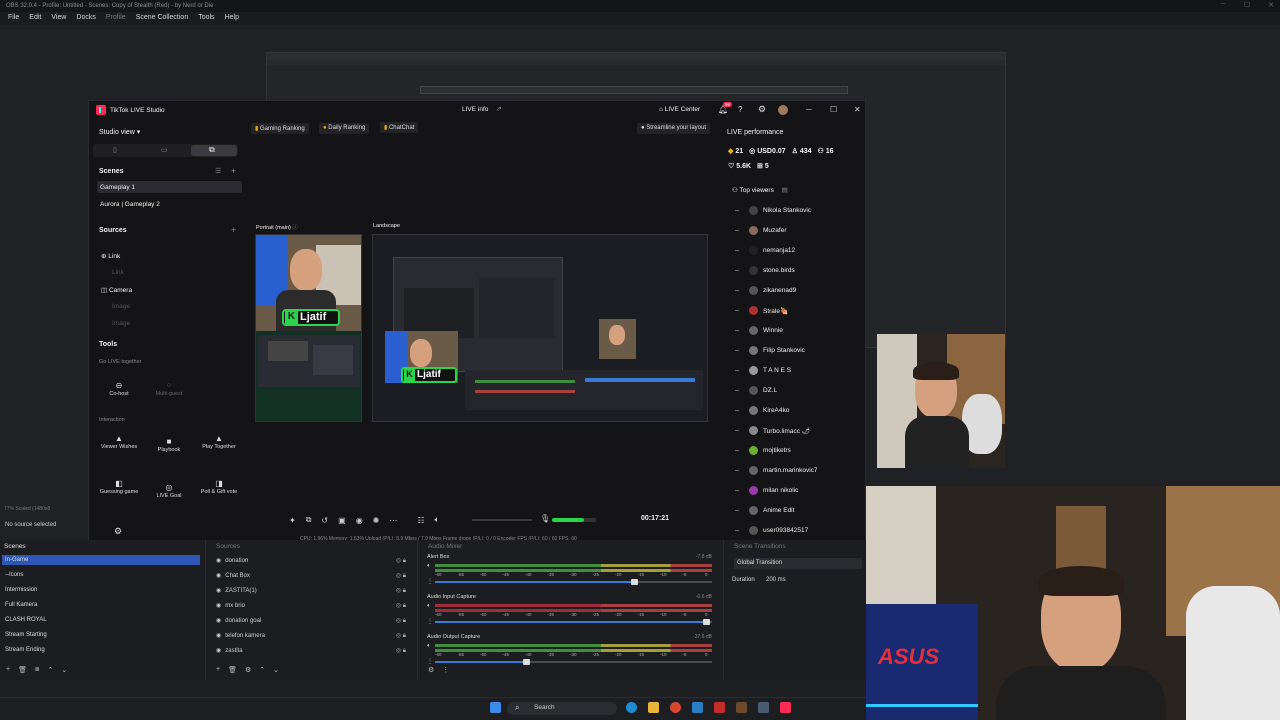  Describe the element at coordinates (121, 306) in the screenshot. I see `source-item-image: Image` at that location.